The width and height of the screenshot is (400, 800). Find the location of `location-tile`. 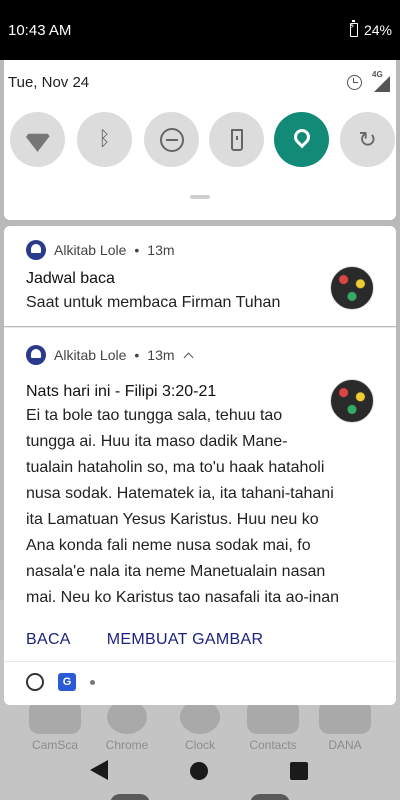

location-tile is located at coordinates (301, 139).